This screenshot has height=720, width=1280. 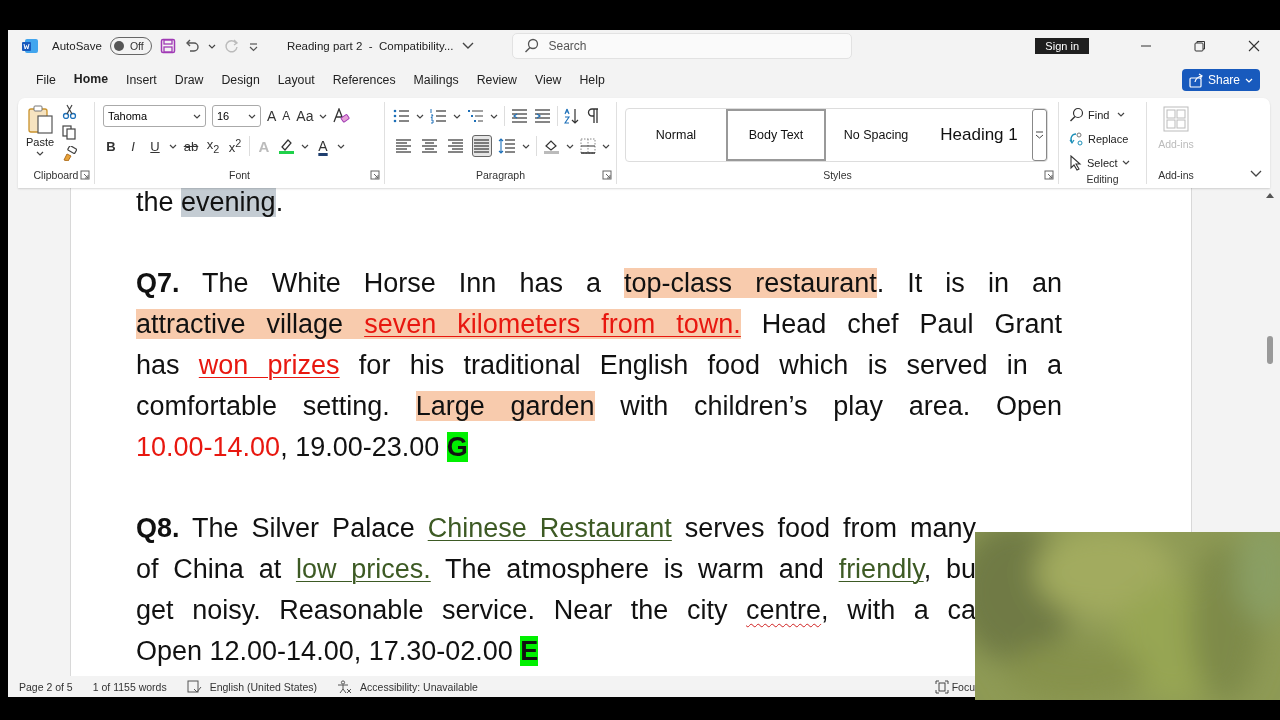 What do you see at coordinates (1270, 350) in the screenshot?
I see `scrollbar-thumb` at bounding box center [1270, 350].